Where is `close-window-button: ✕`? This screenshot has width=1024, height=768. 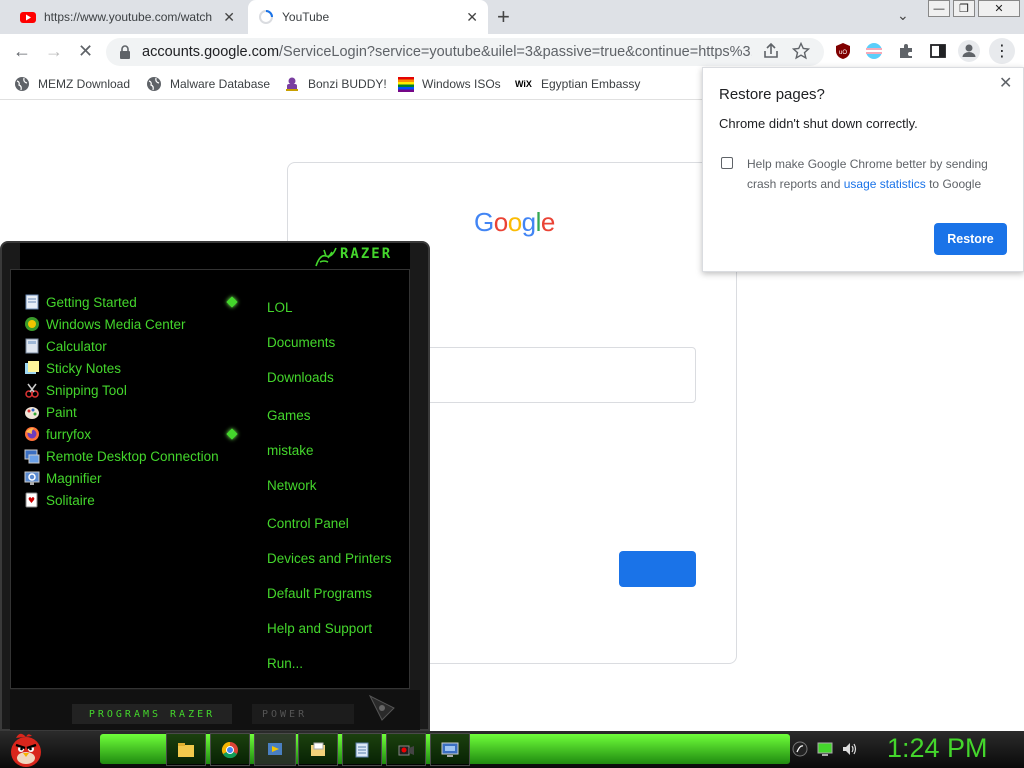
close-window-button: ✕ is located at coordinates (999, 8).